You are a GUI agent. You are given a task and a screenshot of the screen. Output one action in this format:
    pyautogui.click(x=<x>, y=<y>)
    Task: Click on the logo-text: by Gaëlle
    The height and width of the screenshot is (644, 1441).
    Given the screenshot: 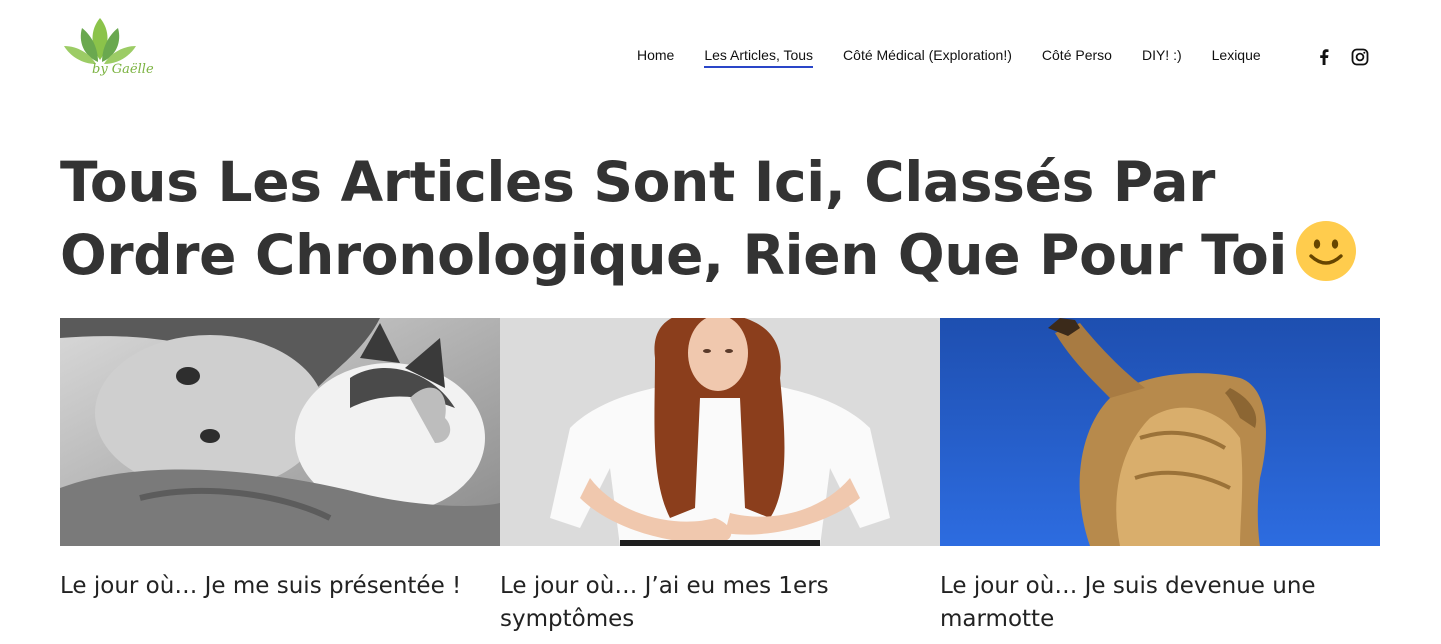 What is the action you would take?
    pyautogui.click(x=123, y=69)
    